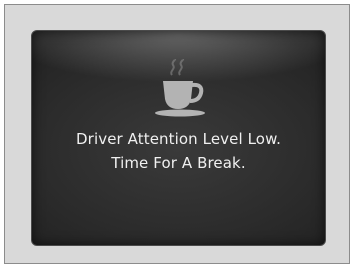  What do you see at coordinates (182, 88) in the screenshot?
I see `coffee-cup-icon` at bounding box center [182, 88].